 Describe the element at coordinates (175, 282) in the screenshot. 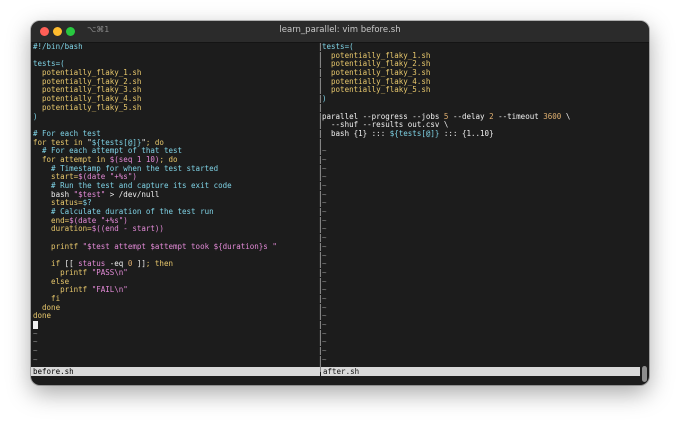

I see `code-line: else` at that location.